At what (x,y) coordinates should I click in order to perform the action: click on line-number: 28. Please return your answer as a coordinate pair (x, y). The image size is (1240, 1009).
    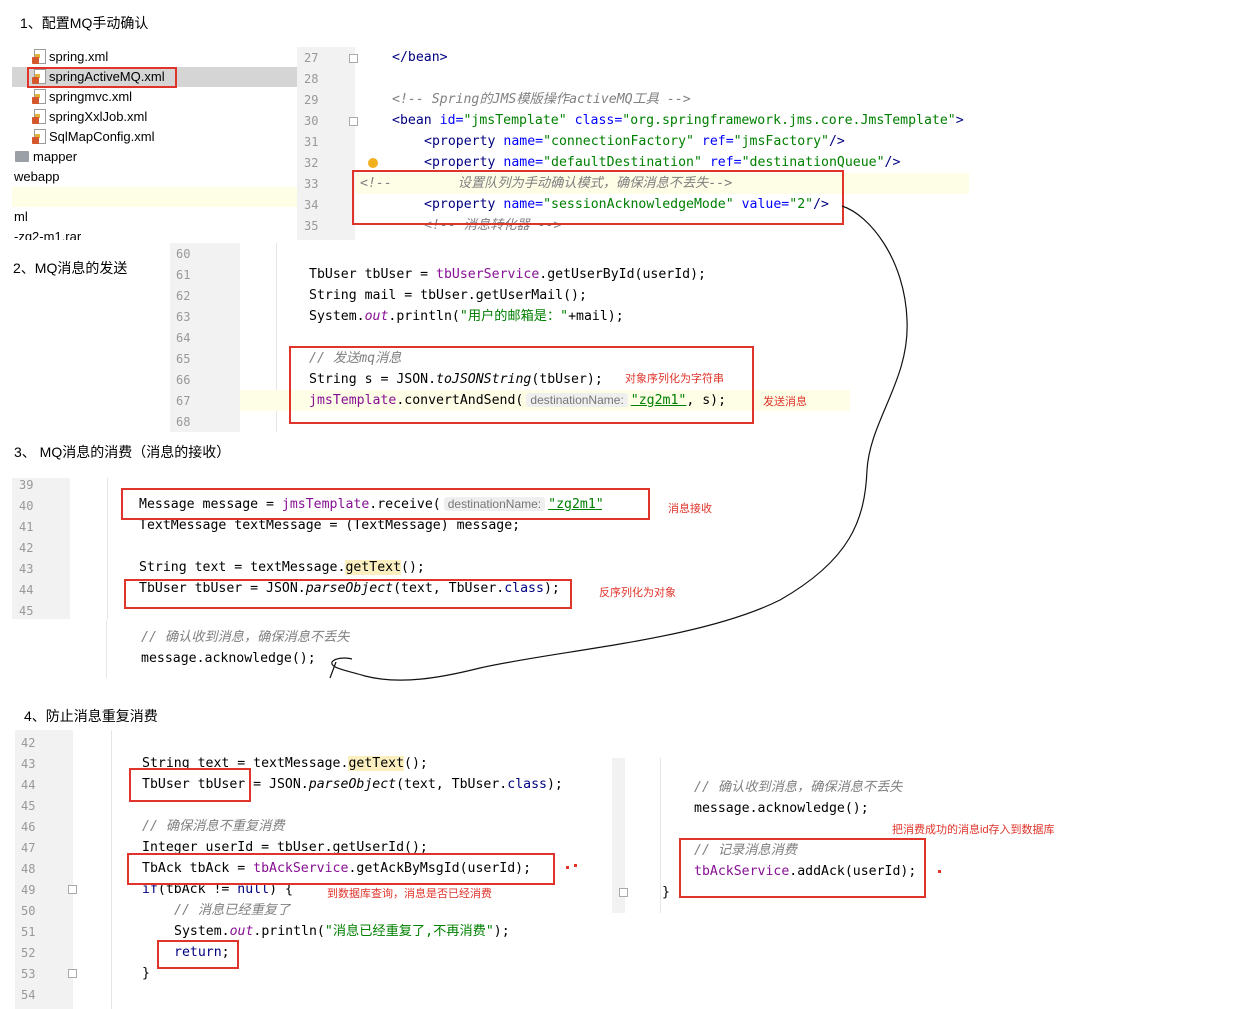
    Looking at the image, I should click on (311, 79).